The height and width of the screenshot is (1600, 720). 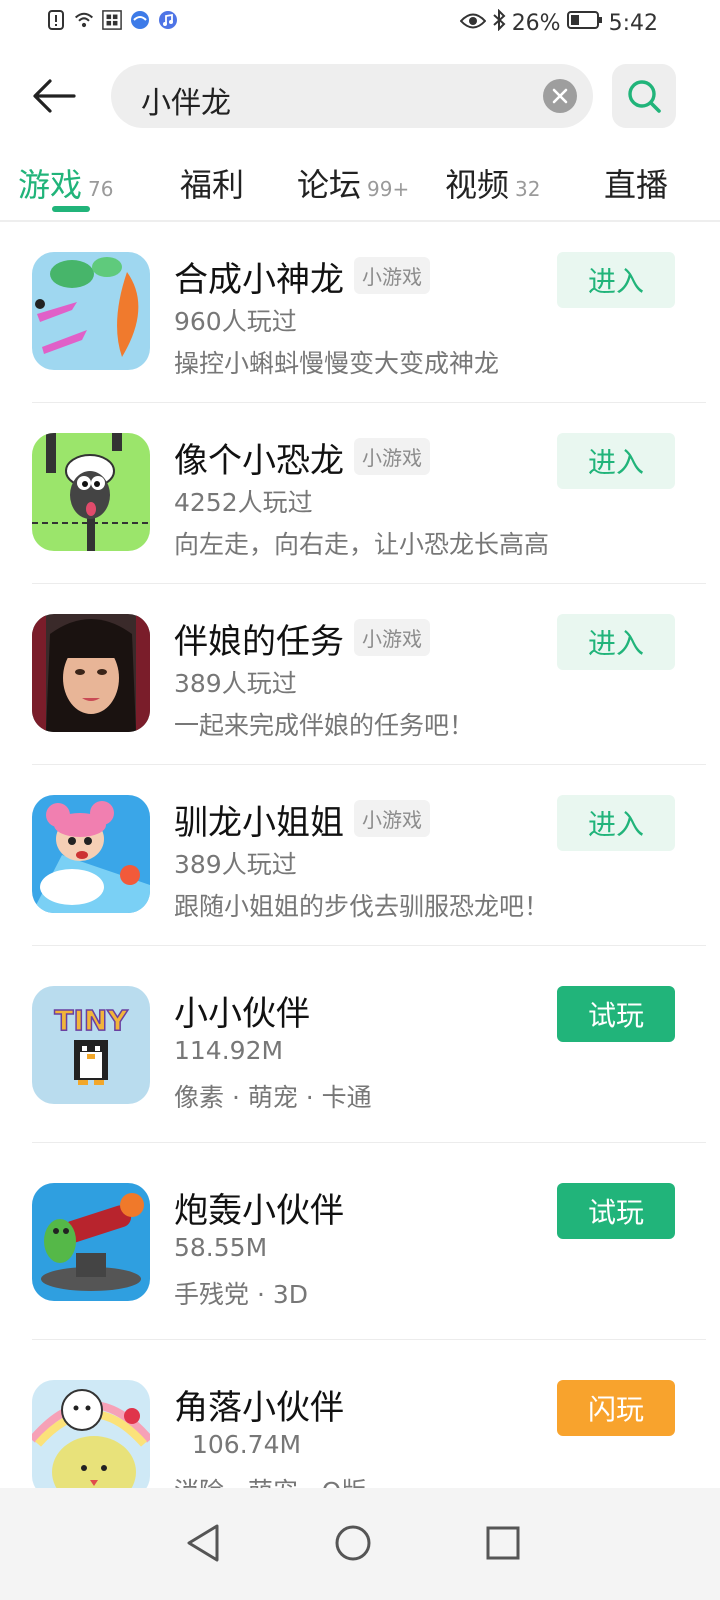 I want to click on tab-video: 视频 32, so click(x=492, y=183).